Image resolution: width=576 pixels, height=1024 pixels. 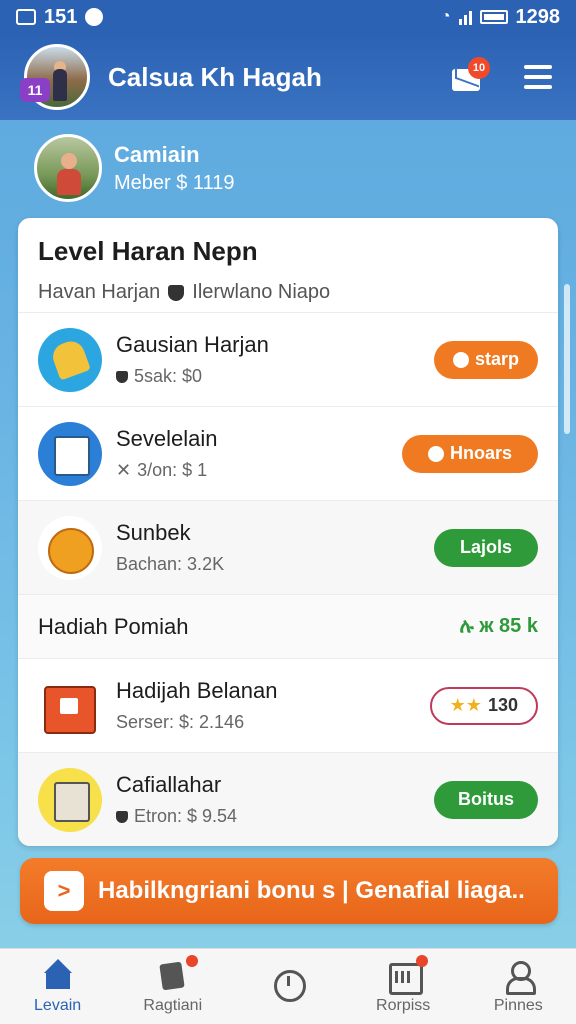 What do you see at coordinates (498, 626) in the screenshot?
I see `section-value: ሉ ж 85 k` at bounding box center [498, 626].